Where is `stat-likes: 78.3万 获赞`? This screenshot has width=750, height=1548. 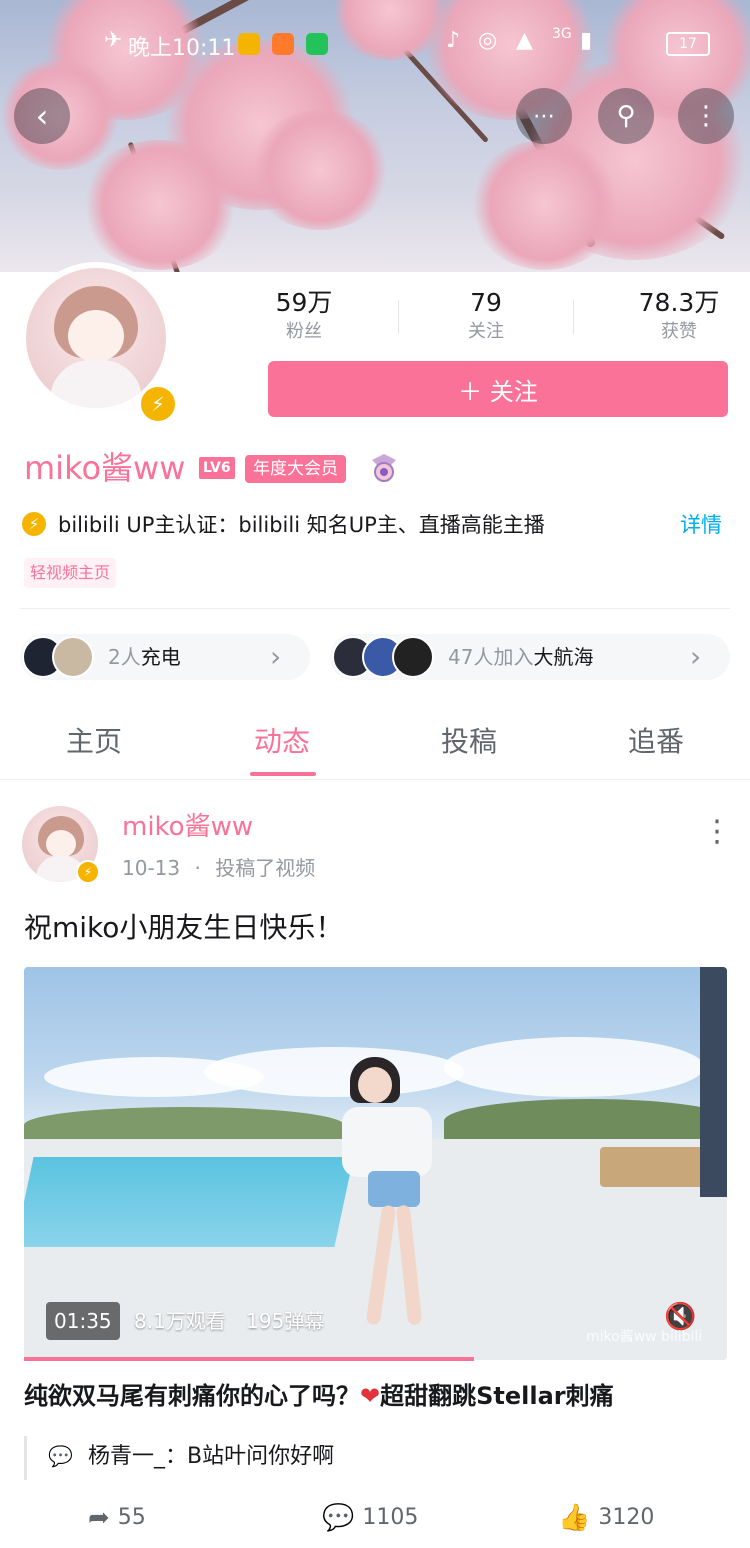 stat-likes: 78.3万 获赞 is located at coordinates (677, 315).